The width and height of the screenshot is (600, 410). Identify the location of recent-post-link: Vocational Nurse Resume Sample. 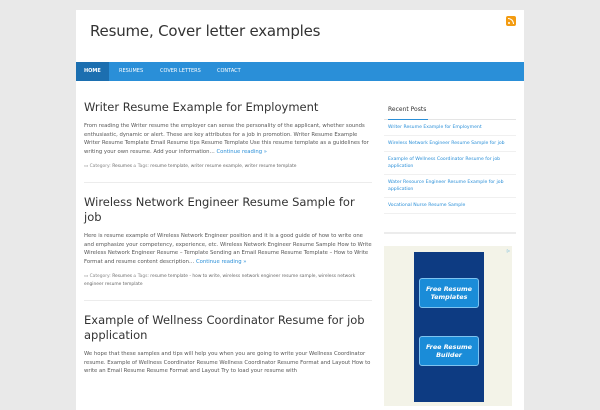
(450, 206).